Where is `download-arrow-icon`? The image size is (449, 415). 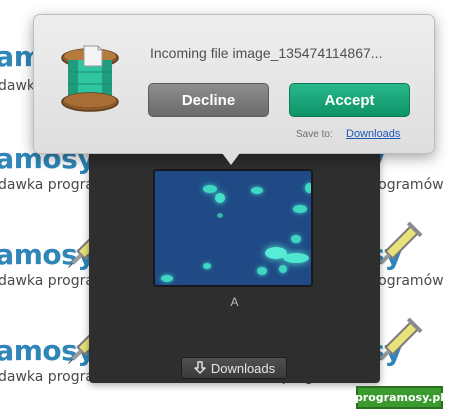 download-arrow-icon is located at coordinates (200, 367).